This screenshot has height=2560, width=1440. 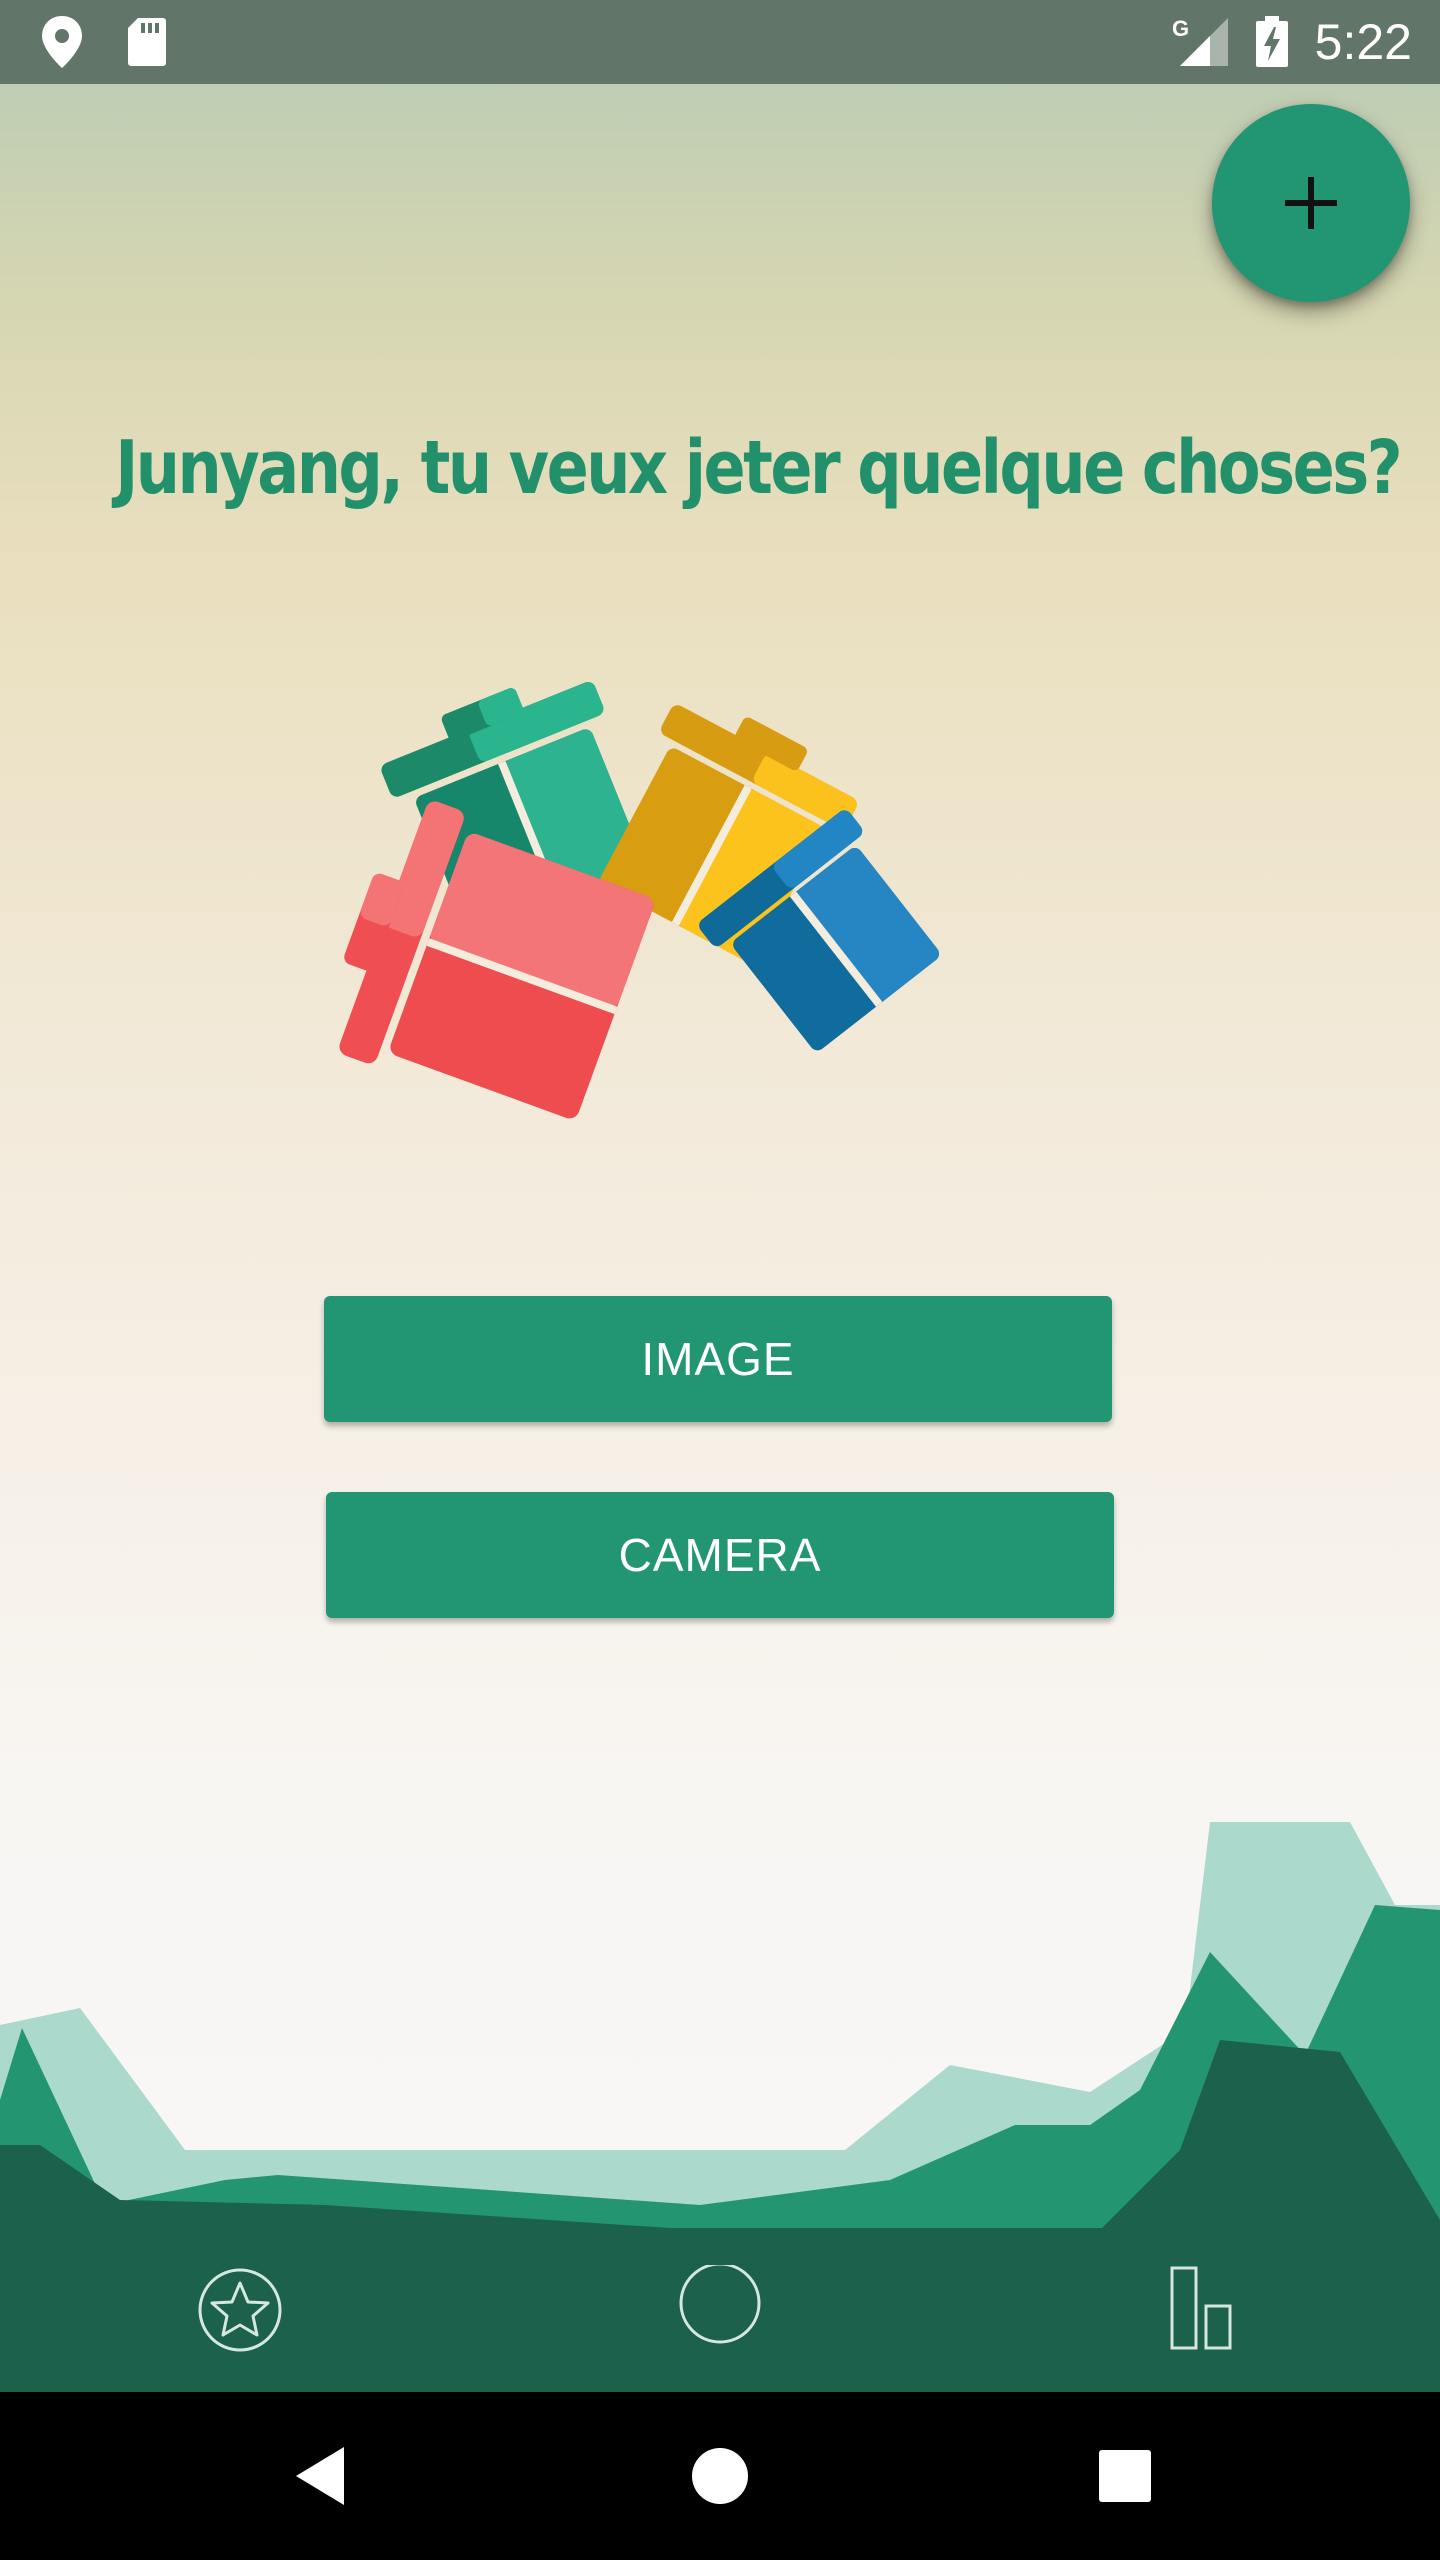 I want to click on system-navigation-bar, so click(x=720, y=2476).